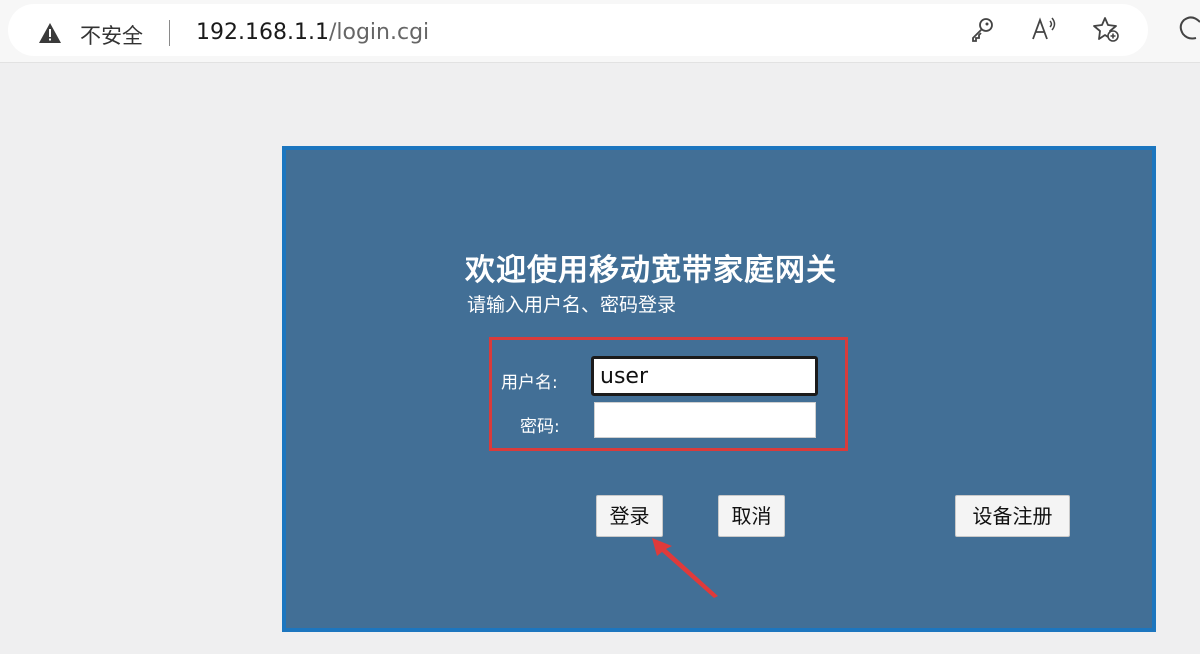 This screenshot has width=1200, height=654. I want to click on url-host: 192.168.1.1, so click(262, 32).